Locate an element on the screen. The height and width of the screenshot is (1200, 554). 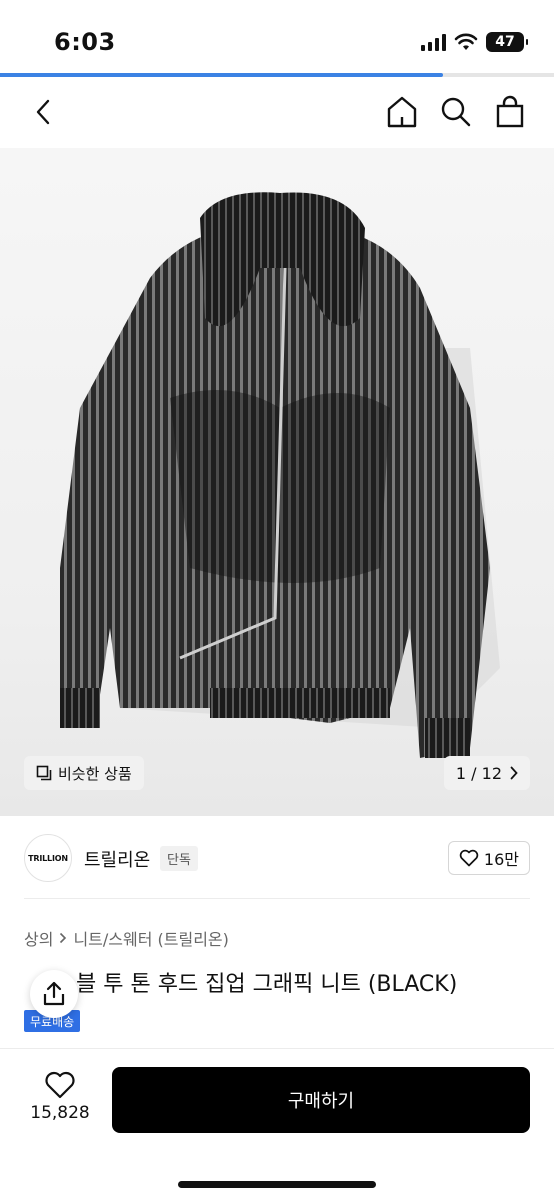
wishlist-count: 15,828 is located at coordinates (60, 1113).